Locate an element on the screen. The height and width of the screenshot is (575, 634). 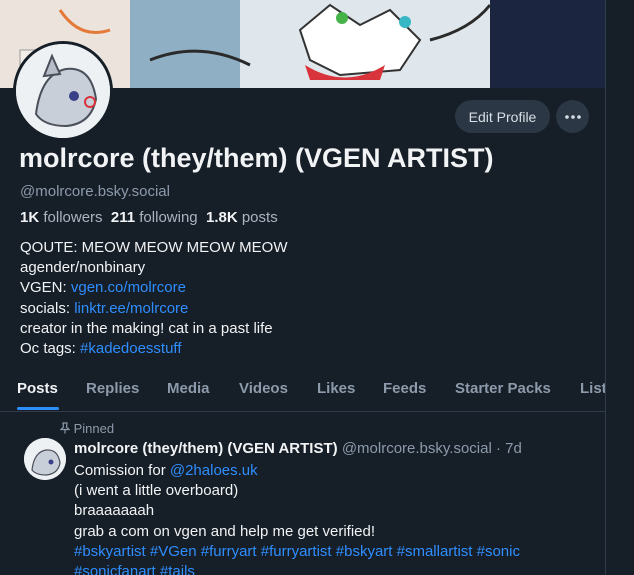
followers-link: 1K followers is located at coordinates (61, 217).